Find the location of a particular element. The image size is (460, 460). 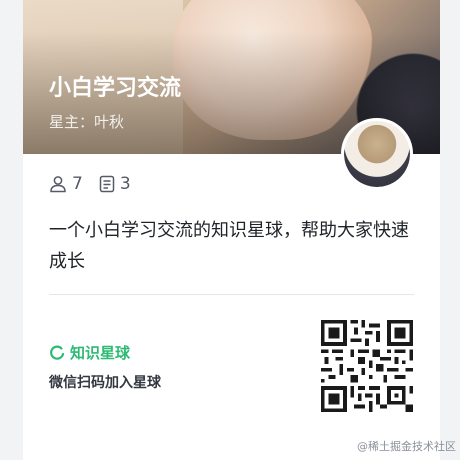

divider is located at coordinates (231, 294).